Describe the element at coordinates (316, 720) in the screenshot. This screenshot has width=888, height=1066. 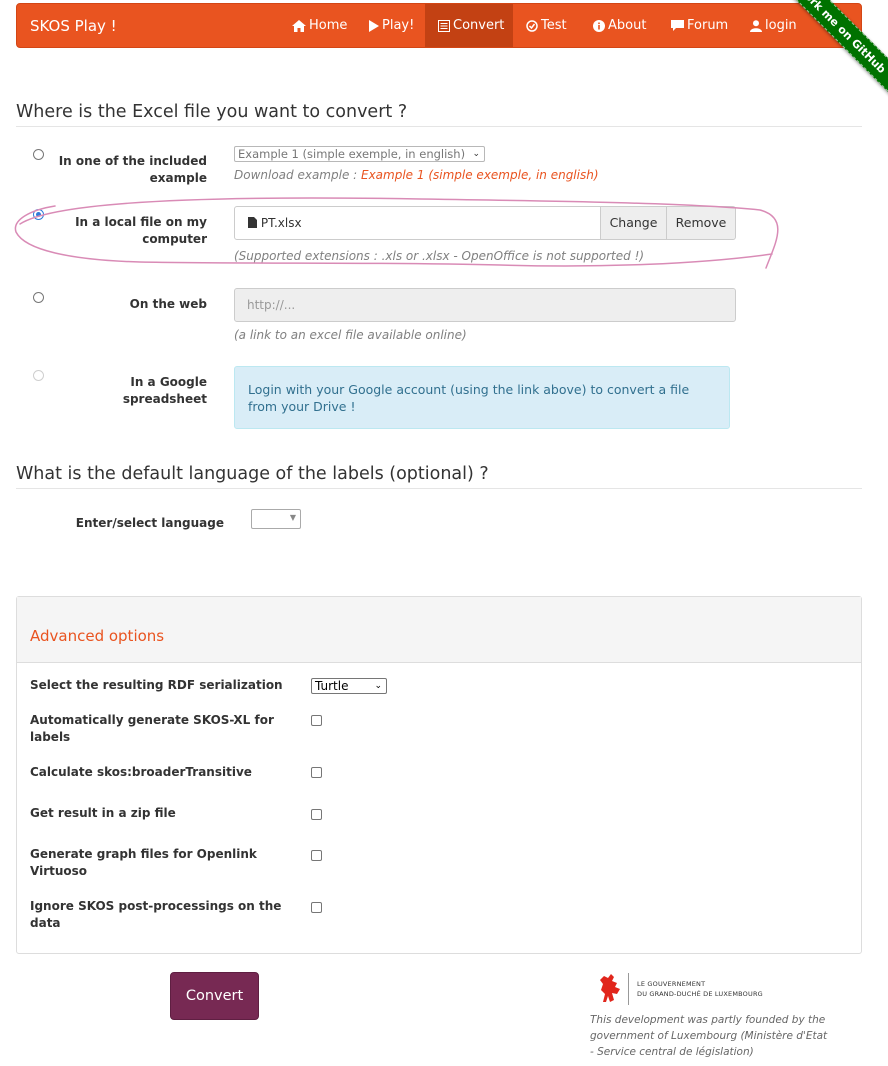
I see `checkbox-skosxl` at that location.